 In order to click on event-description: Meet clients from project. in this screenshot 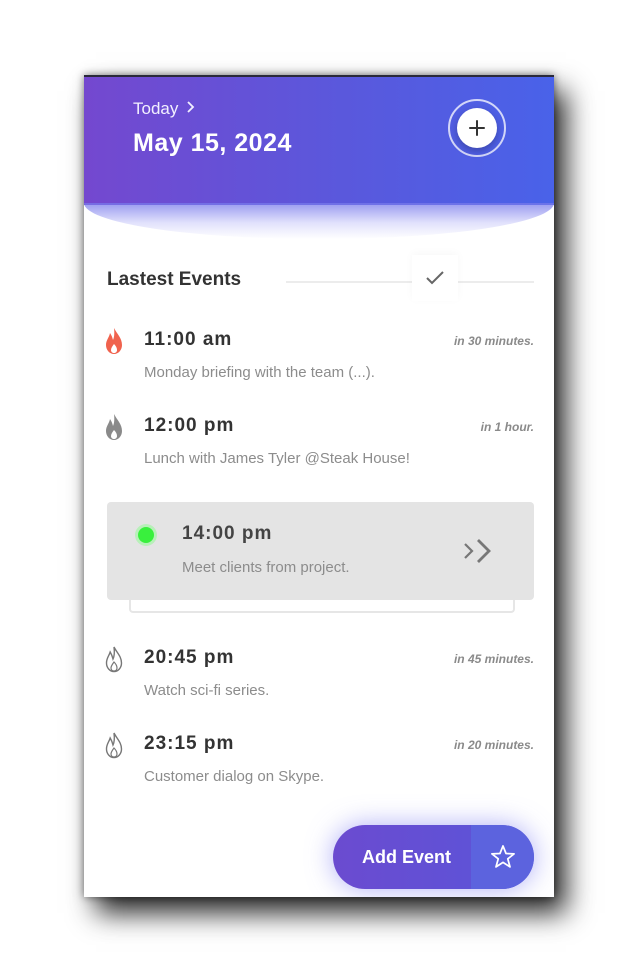, I will do `click(266, 567)`.